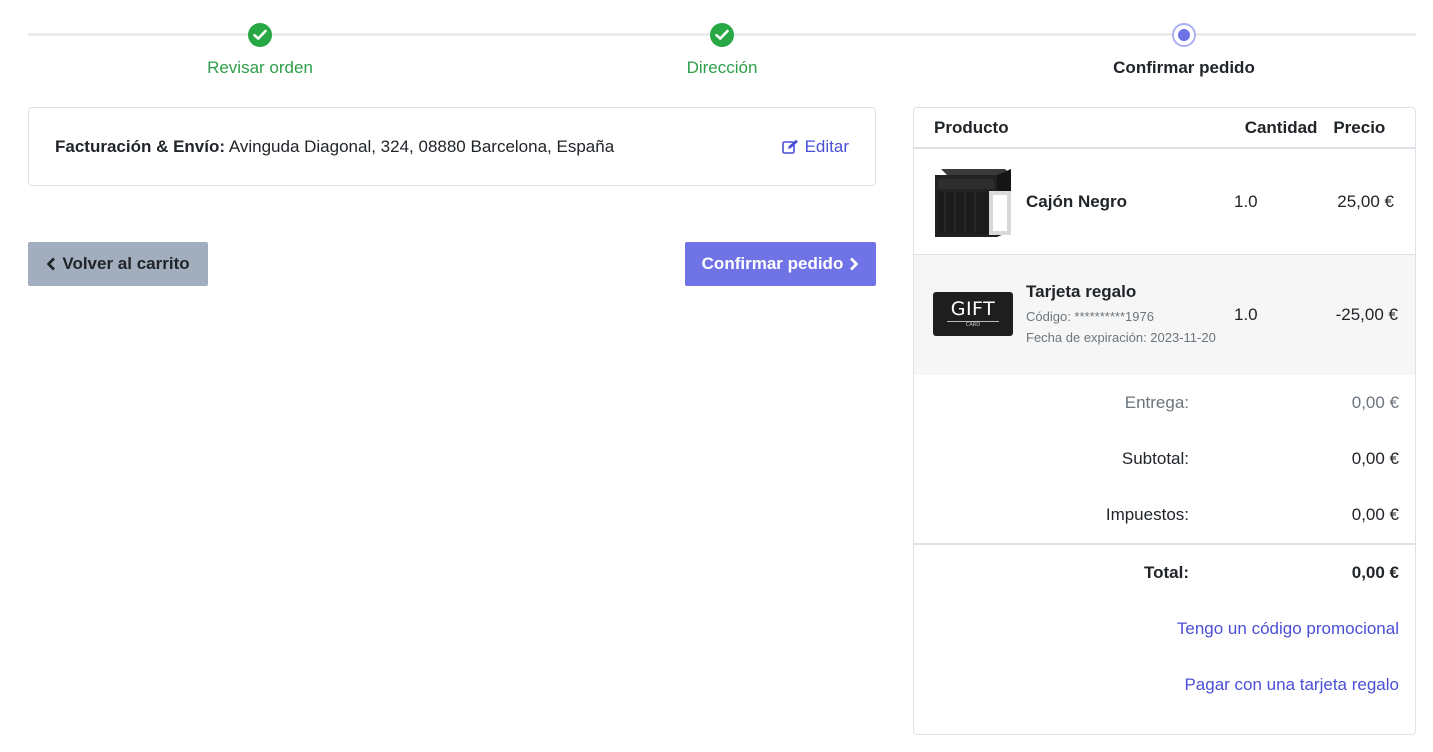 This screenshot has width=1433, height=752. Describe the element at coordinates (1281, 127) in the screenshot. I see `header-quantity: Cantidad` at that location.